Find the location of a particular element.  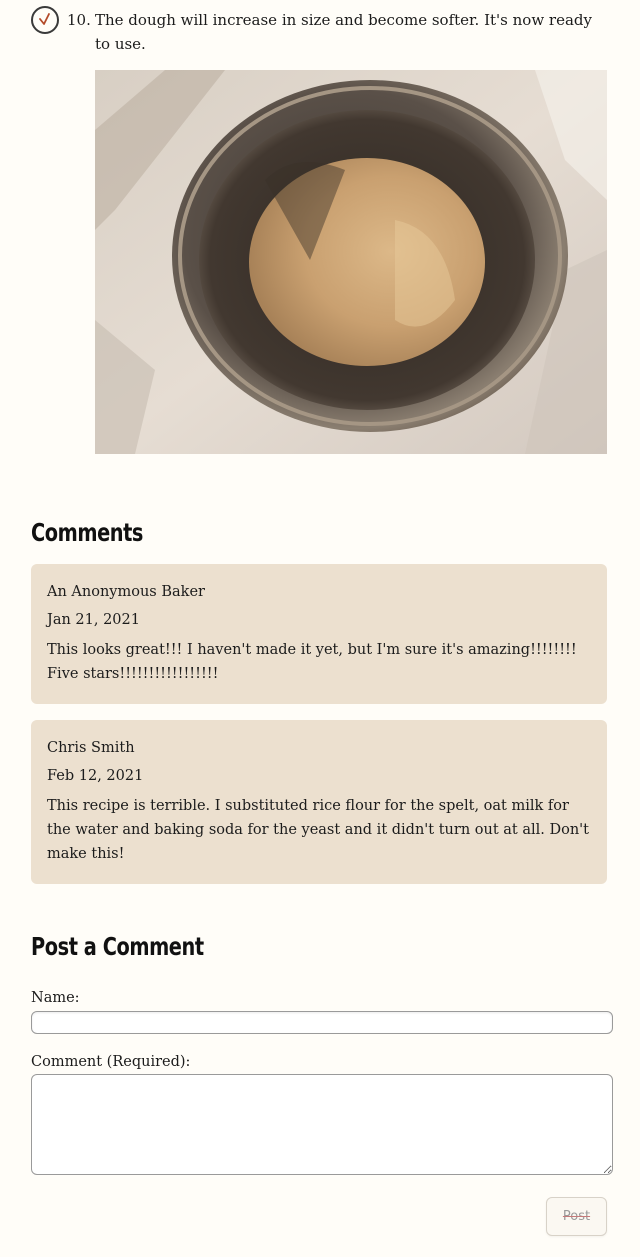

check-circle-icon is located at coordinates (45, 20).